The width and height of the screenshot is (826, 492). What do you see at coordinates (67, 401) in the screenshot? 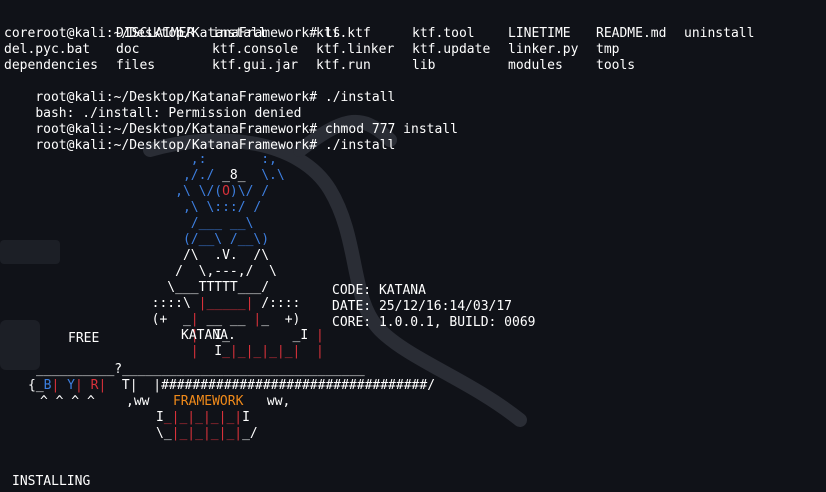
I see `sword-tip: ^ ^ ^ ^` at bounding box center [67, 401].